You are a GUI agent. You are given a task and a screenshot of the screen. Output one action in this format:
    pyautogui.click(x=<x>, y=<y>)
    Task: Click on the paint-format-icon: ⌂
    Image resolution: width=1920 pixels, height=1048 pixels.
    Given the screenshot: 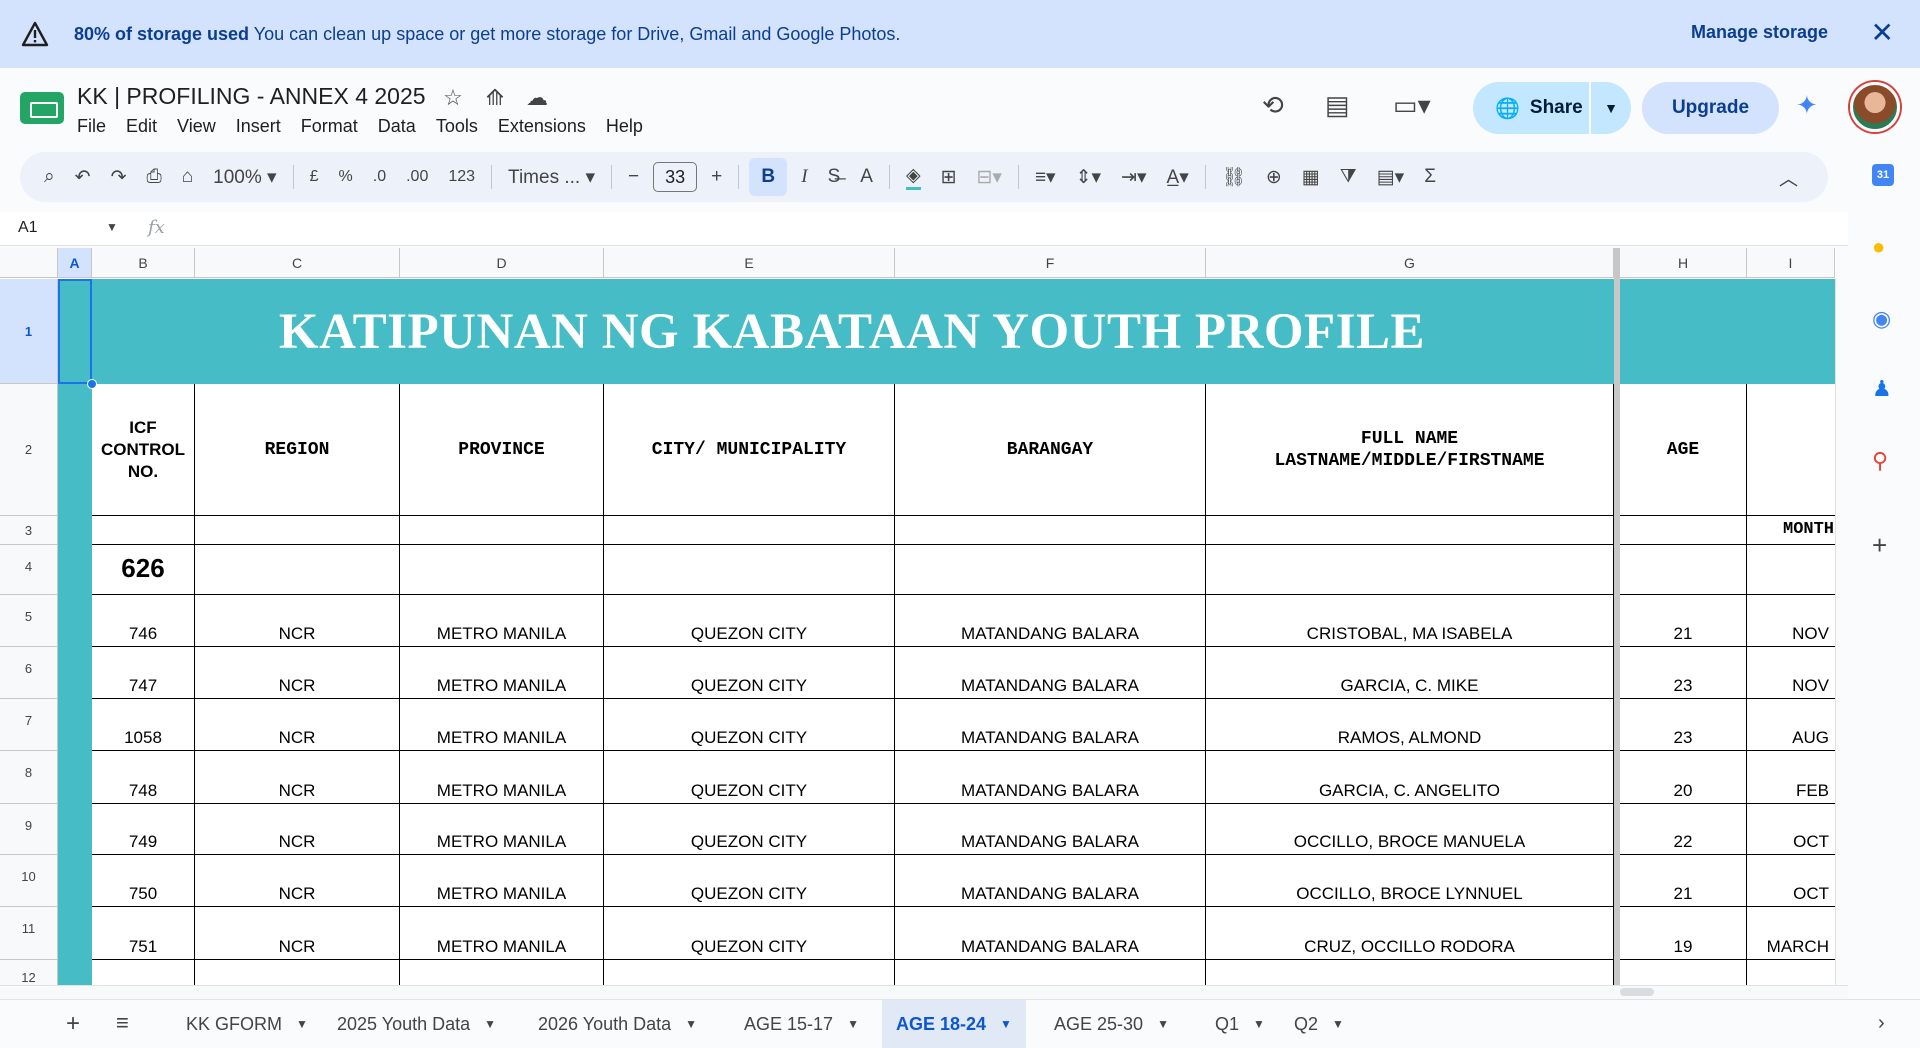 What is the action you would take?
    pyautogui.click(x=187, y=177)
    